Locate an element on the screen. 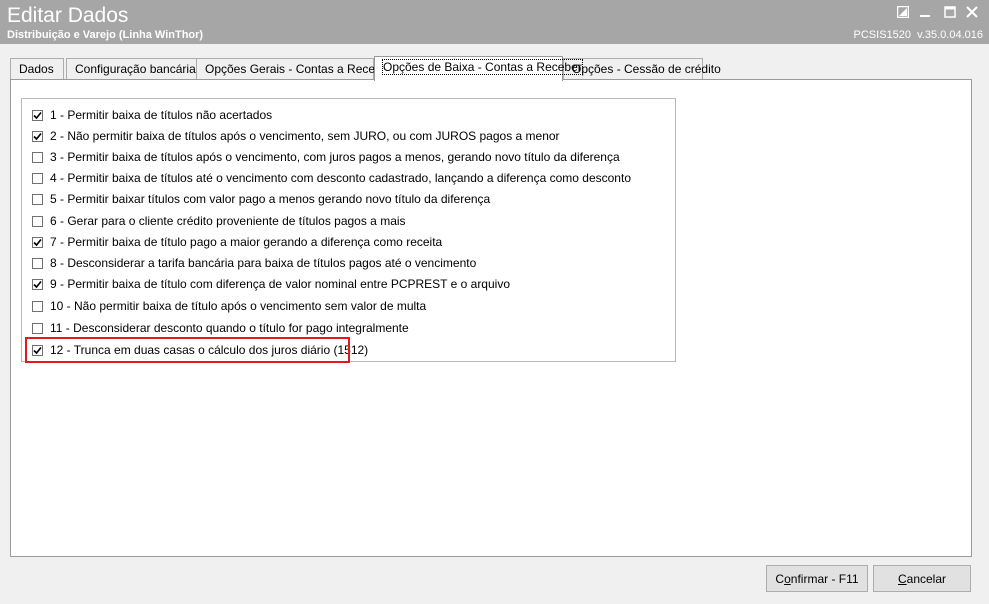 This screenshot has height=604, width=989. version-info: PCSIS1520 v.35.0.04.016 is located at coordinates (918, 35).